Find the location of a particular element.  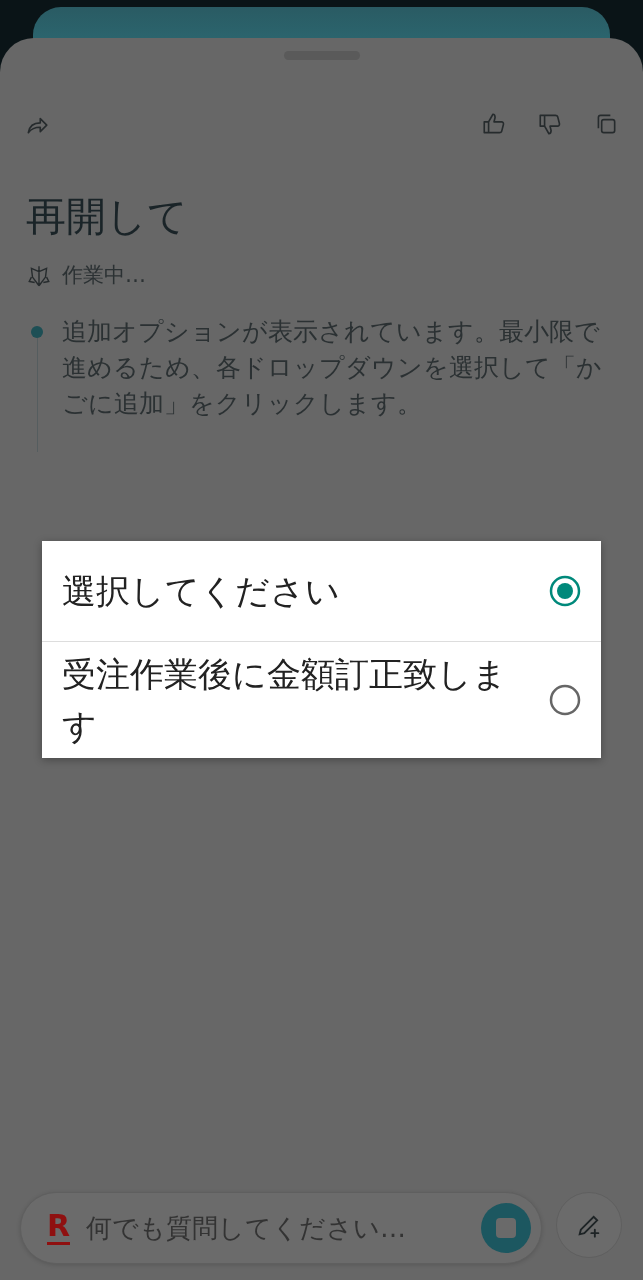

app-logo: R is located at coordinates (59, 1228).